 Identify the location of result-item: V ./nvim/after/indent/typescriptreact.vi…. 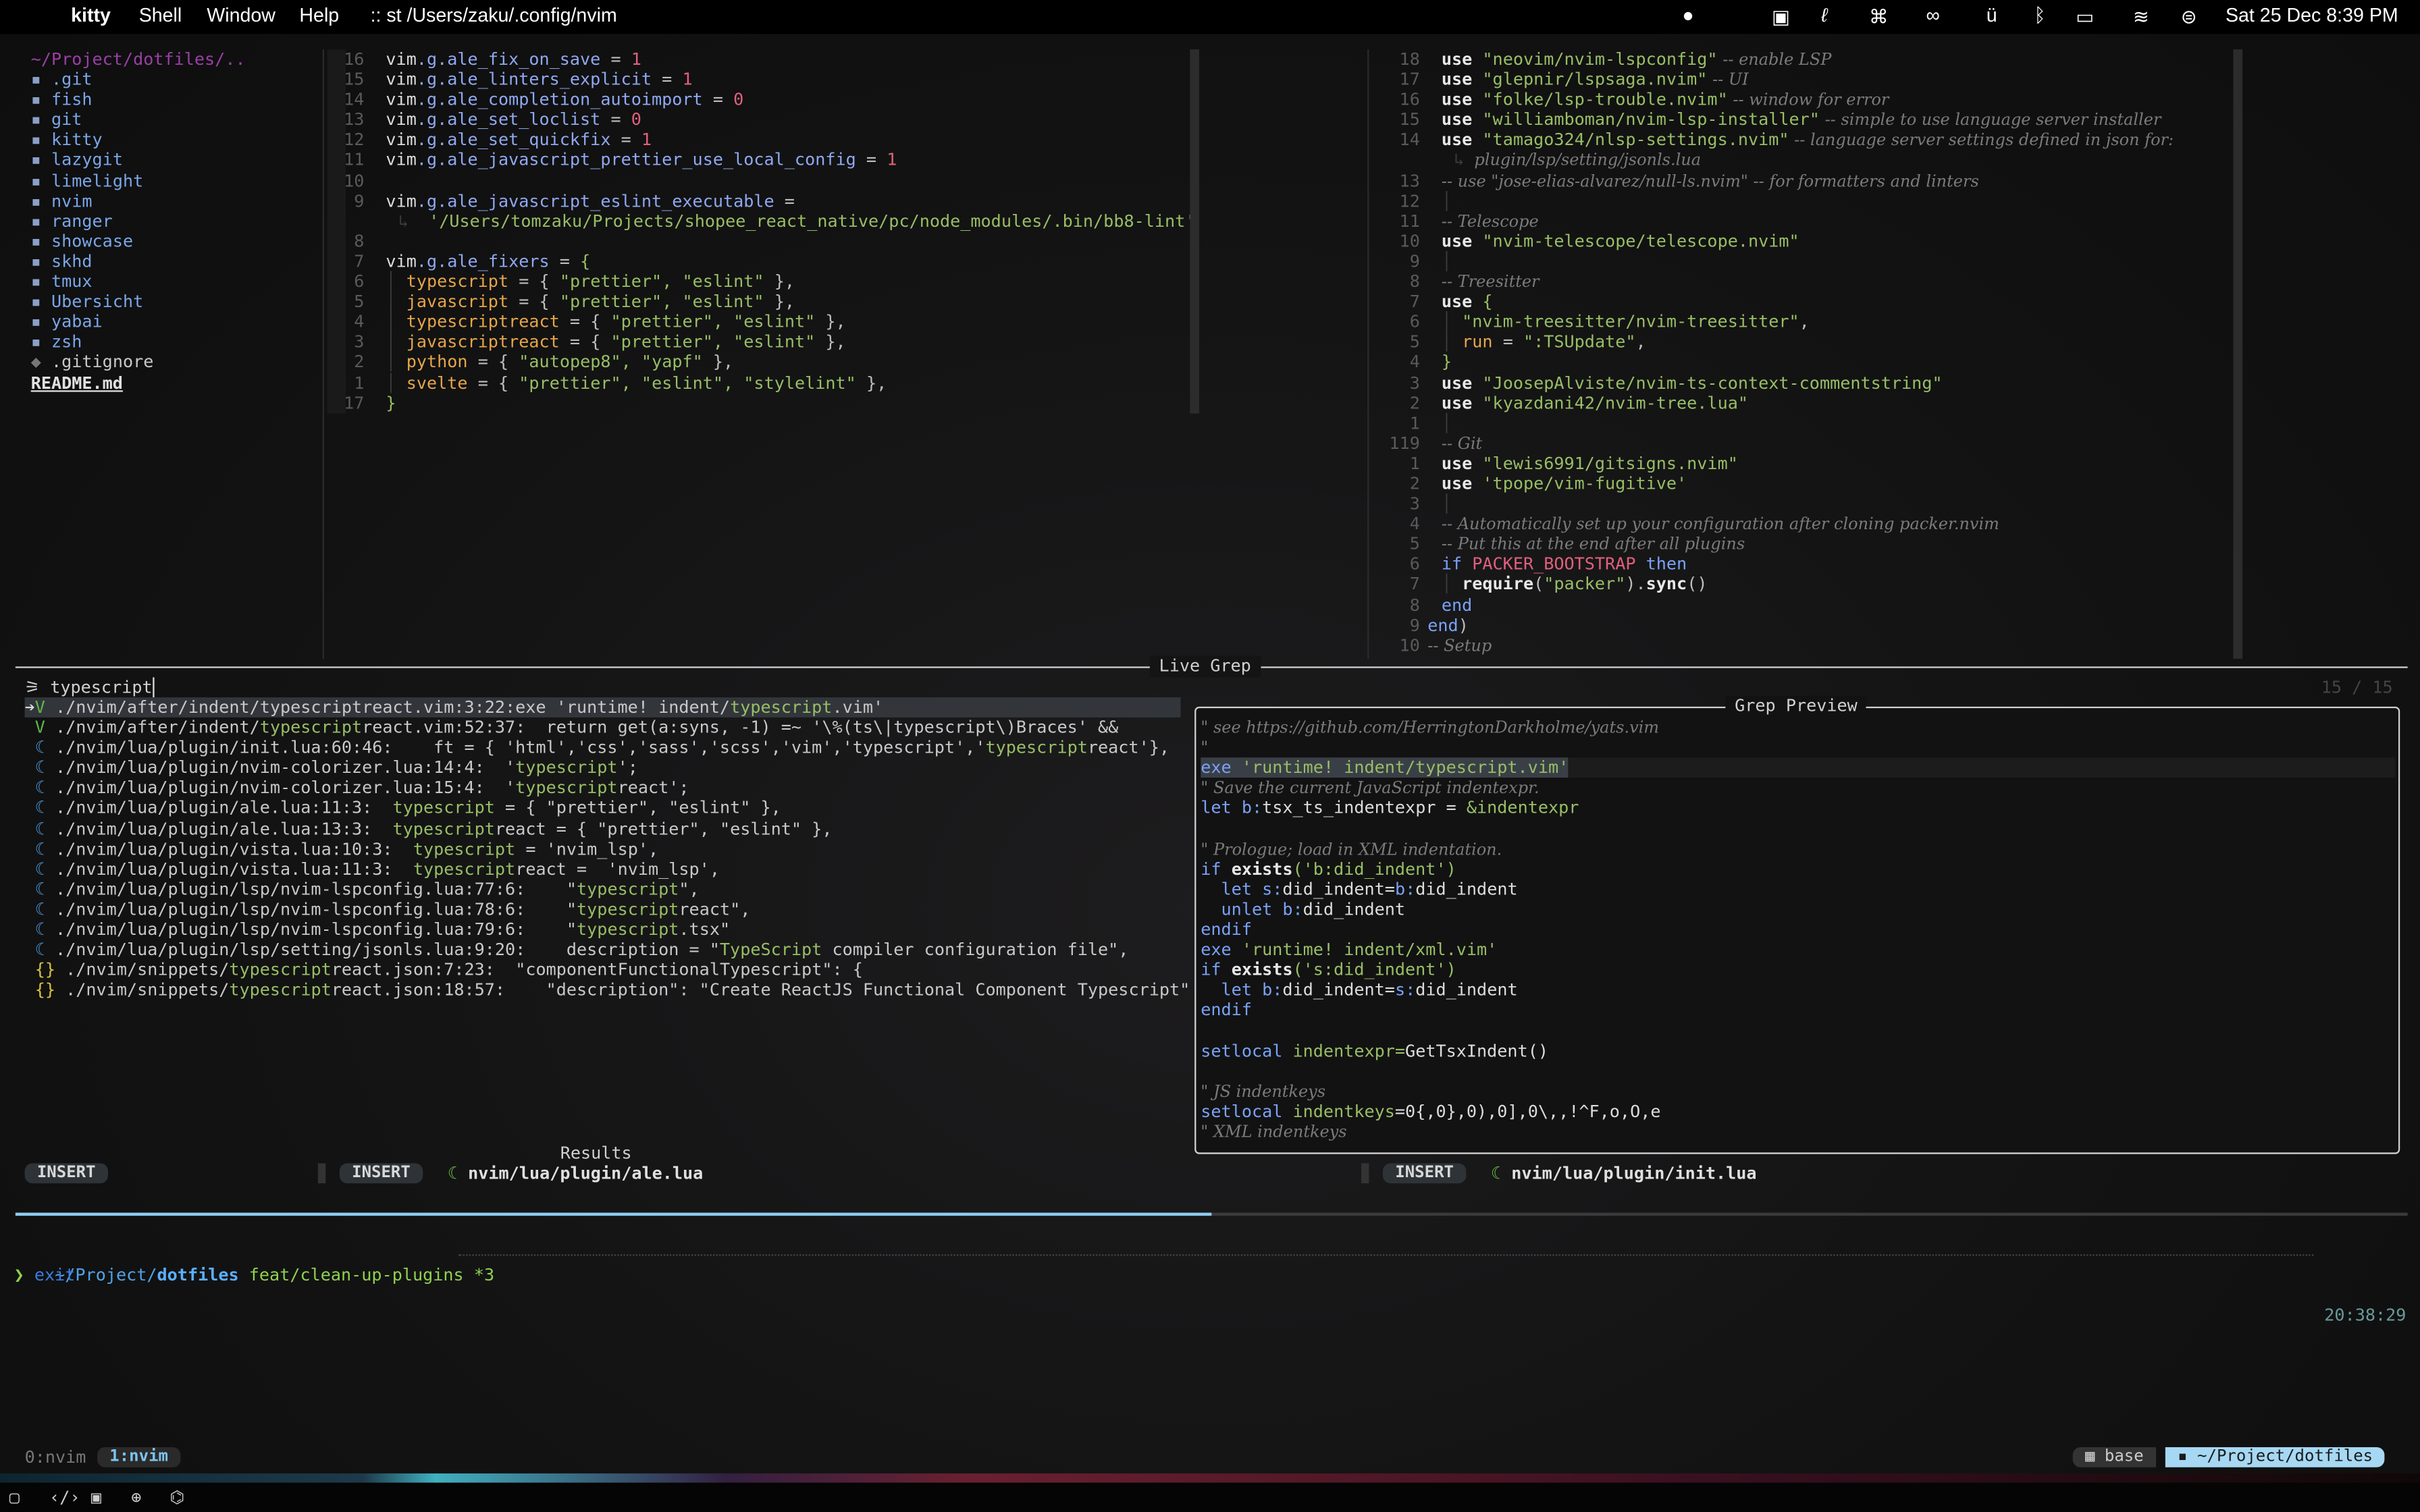
(603, 728).